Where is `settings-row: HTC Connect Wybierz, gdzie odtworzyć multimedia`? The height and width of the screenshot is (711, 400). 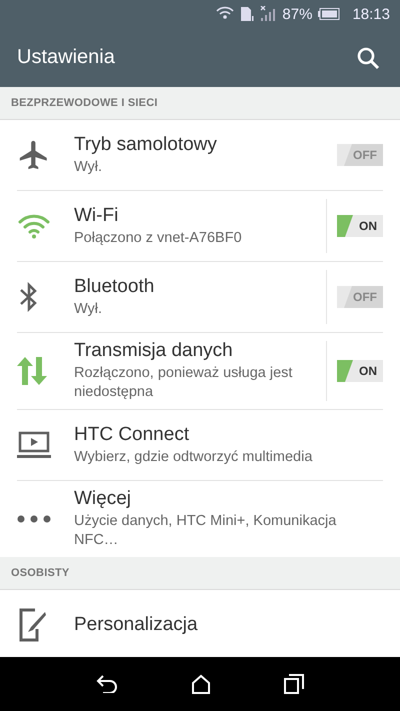
settings-row: HTC Connect Wybierz, gdzie odtworzyć multimedia is located at coordinates (200, 445).